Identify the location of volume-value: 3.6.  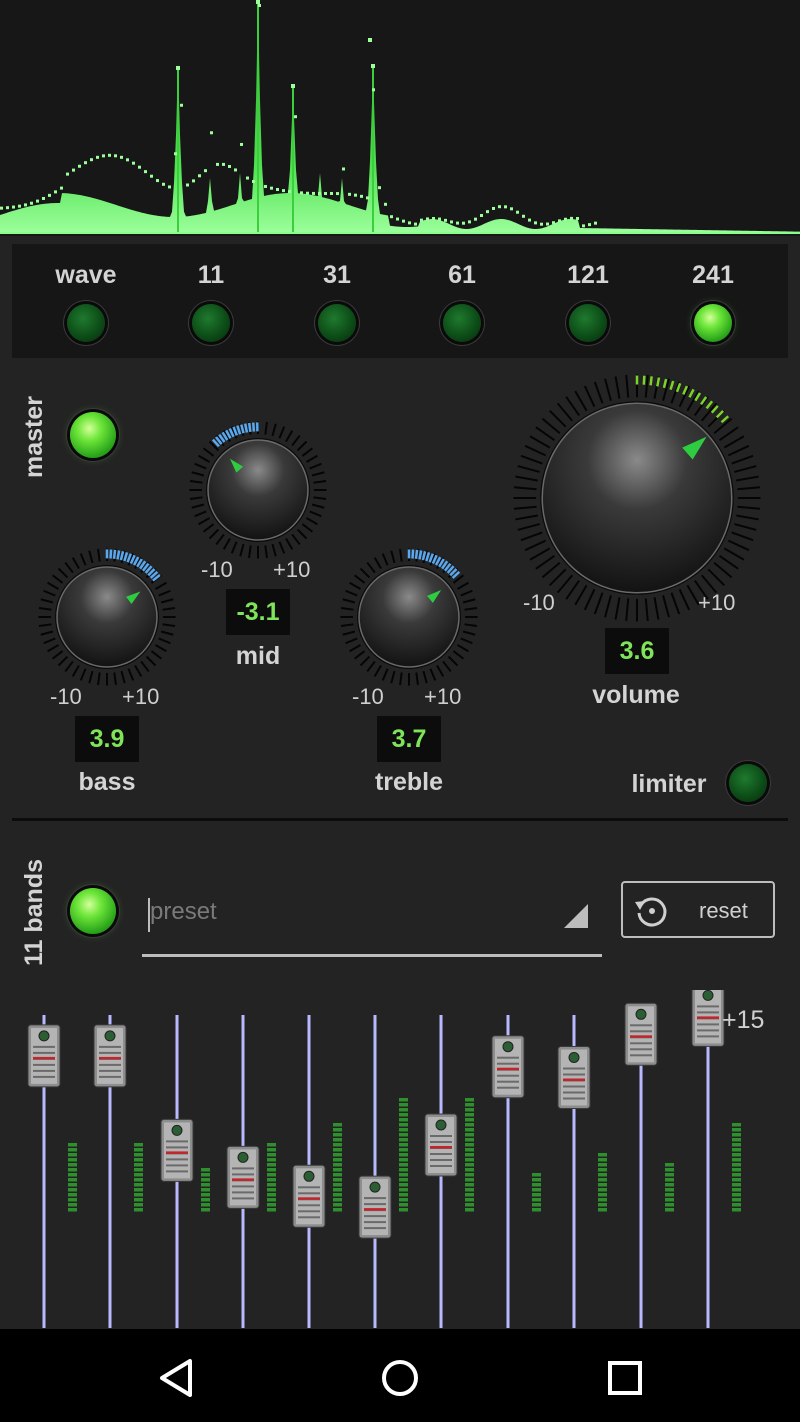
(637, 651).